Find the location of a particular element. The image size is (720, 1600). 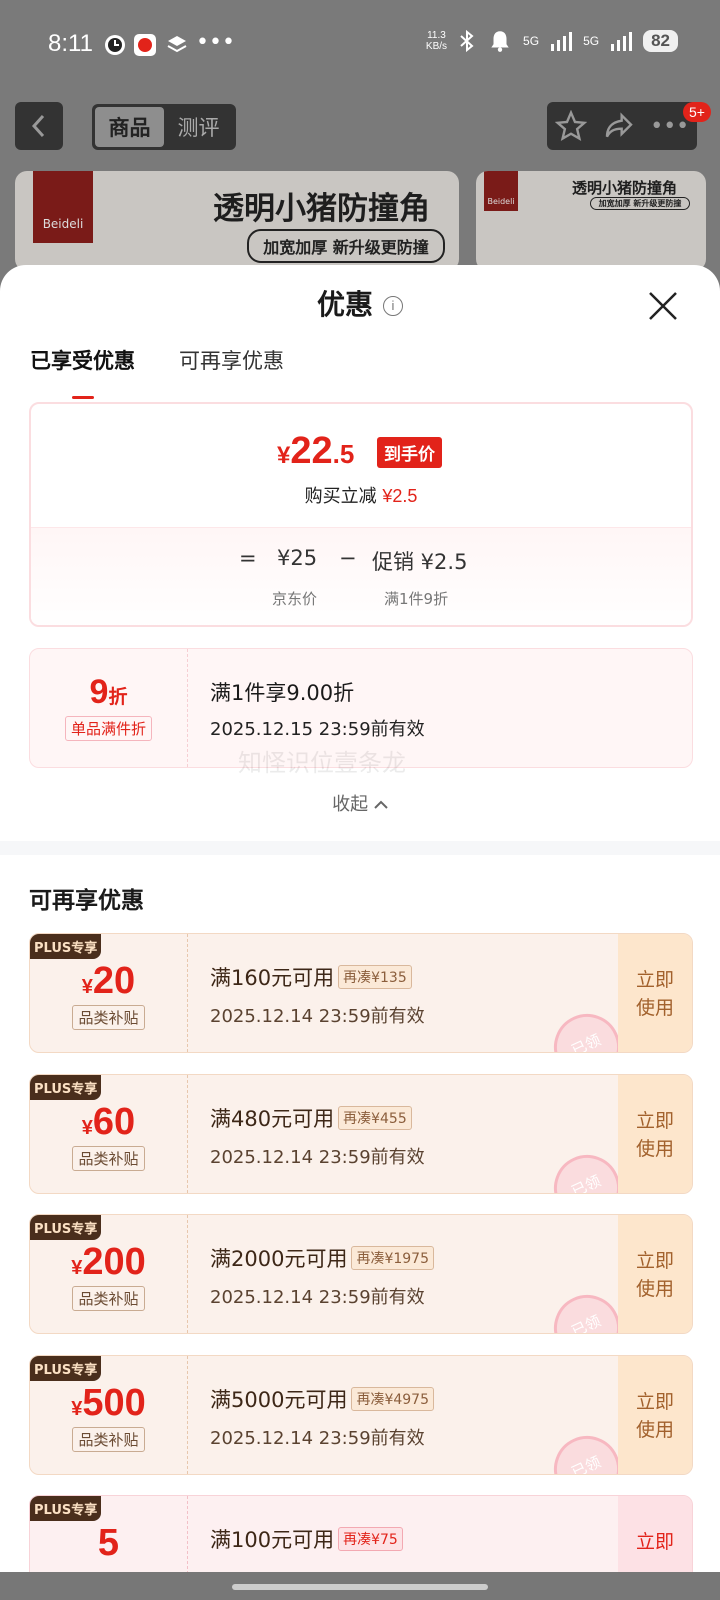

more-icon: ••• is located at coordinates (669, 126).